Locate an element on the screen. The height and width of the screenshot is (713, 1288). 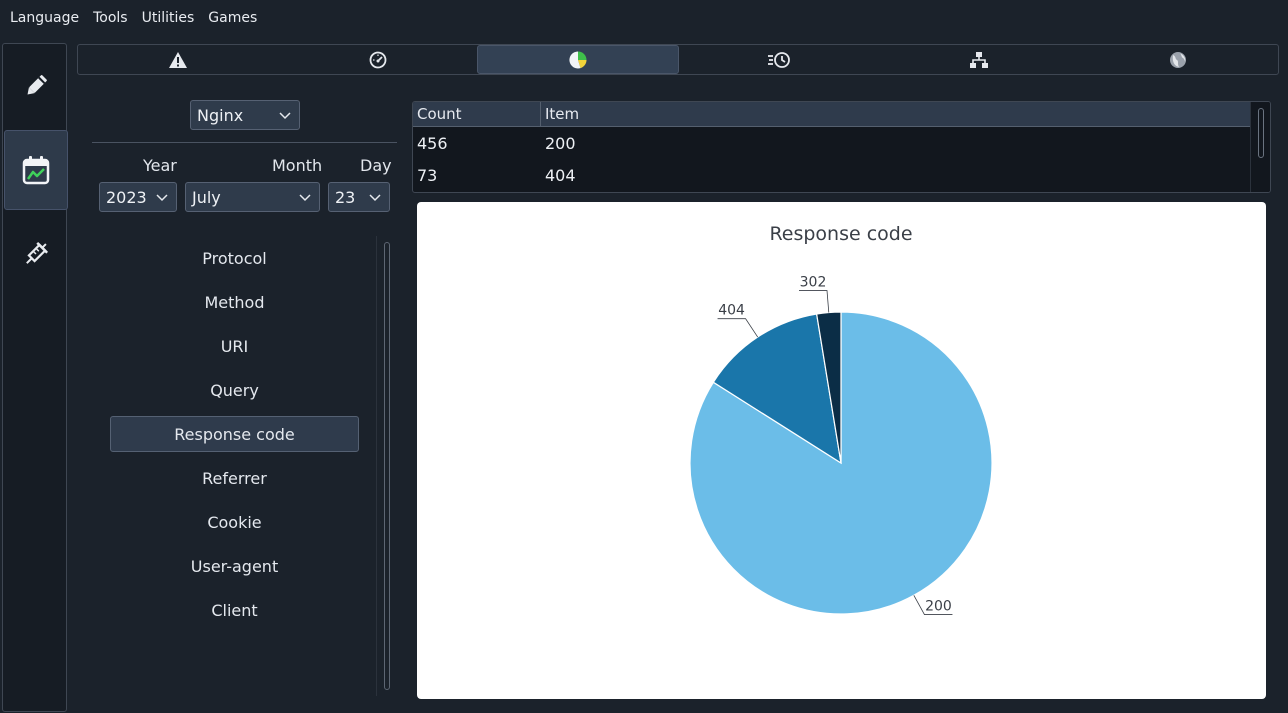
year-value: 2023 is located at coordinates (126, 197).